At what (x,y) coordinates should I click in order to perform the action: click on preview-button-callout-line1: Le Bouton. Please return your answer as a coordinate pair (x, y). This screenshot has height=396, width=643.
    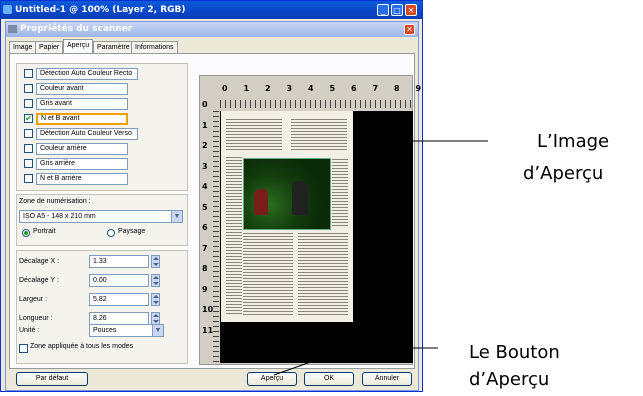
    Looking at the image, I should click on (514, 352).